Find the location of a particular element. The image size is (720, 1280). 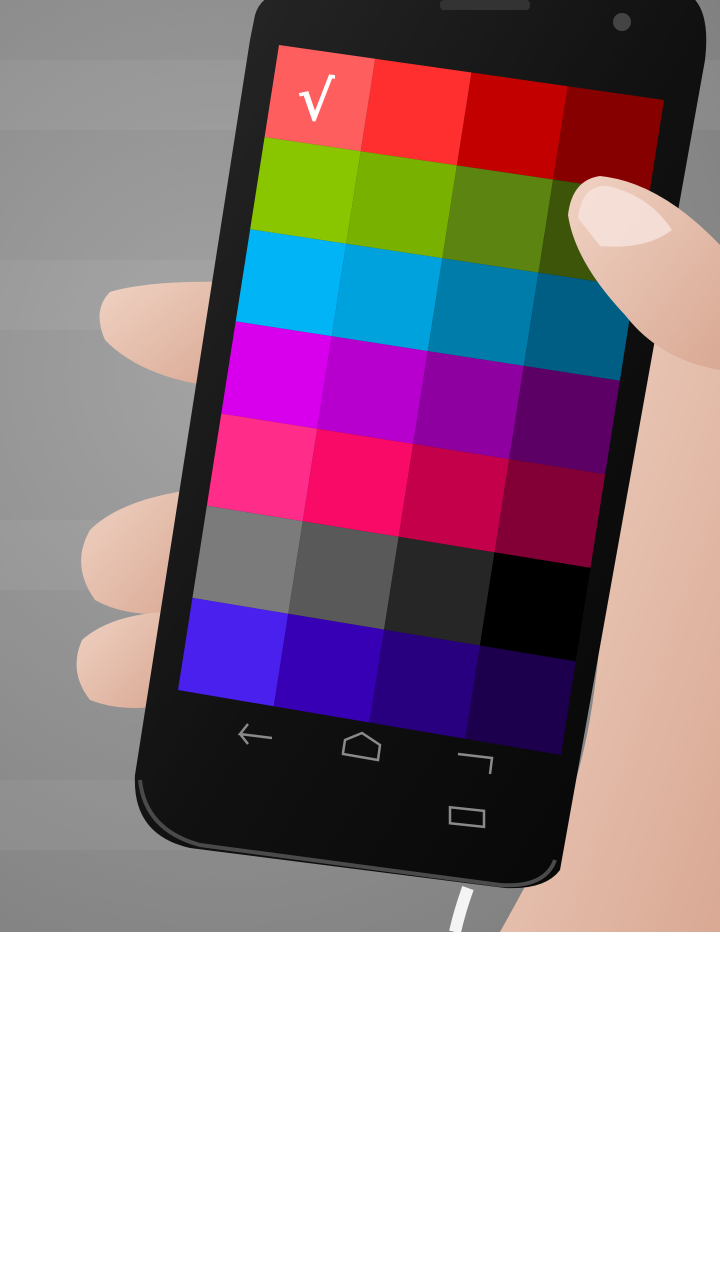

color-swatch-r2-c2 is located at coordinates (483, 312).